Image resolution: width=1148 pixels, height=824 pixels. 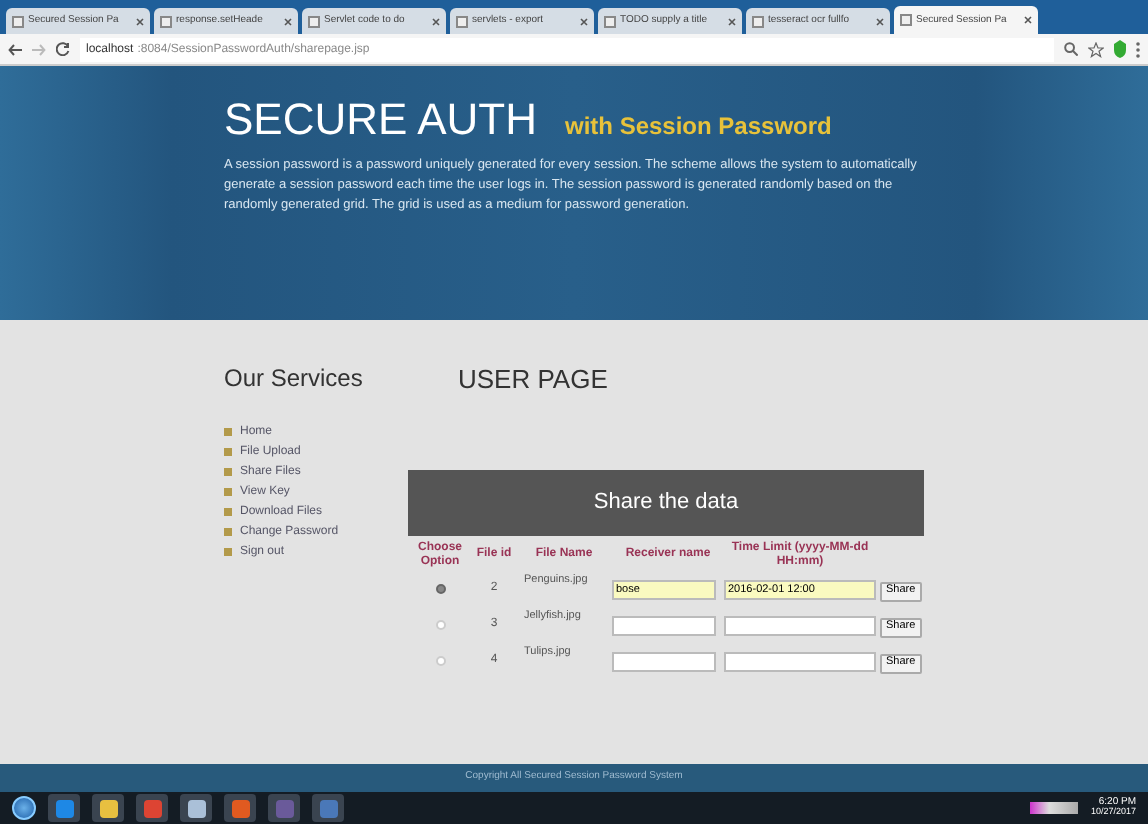 What do you see at coordinates (1054, 808) in the screenshot?
I see `tray-icon` at bounding box center [1054, 808].